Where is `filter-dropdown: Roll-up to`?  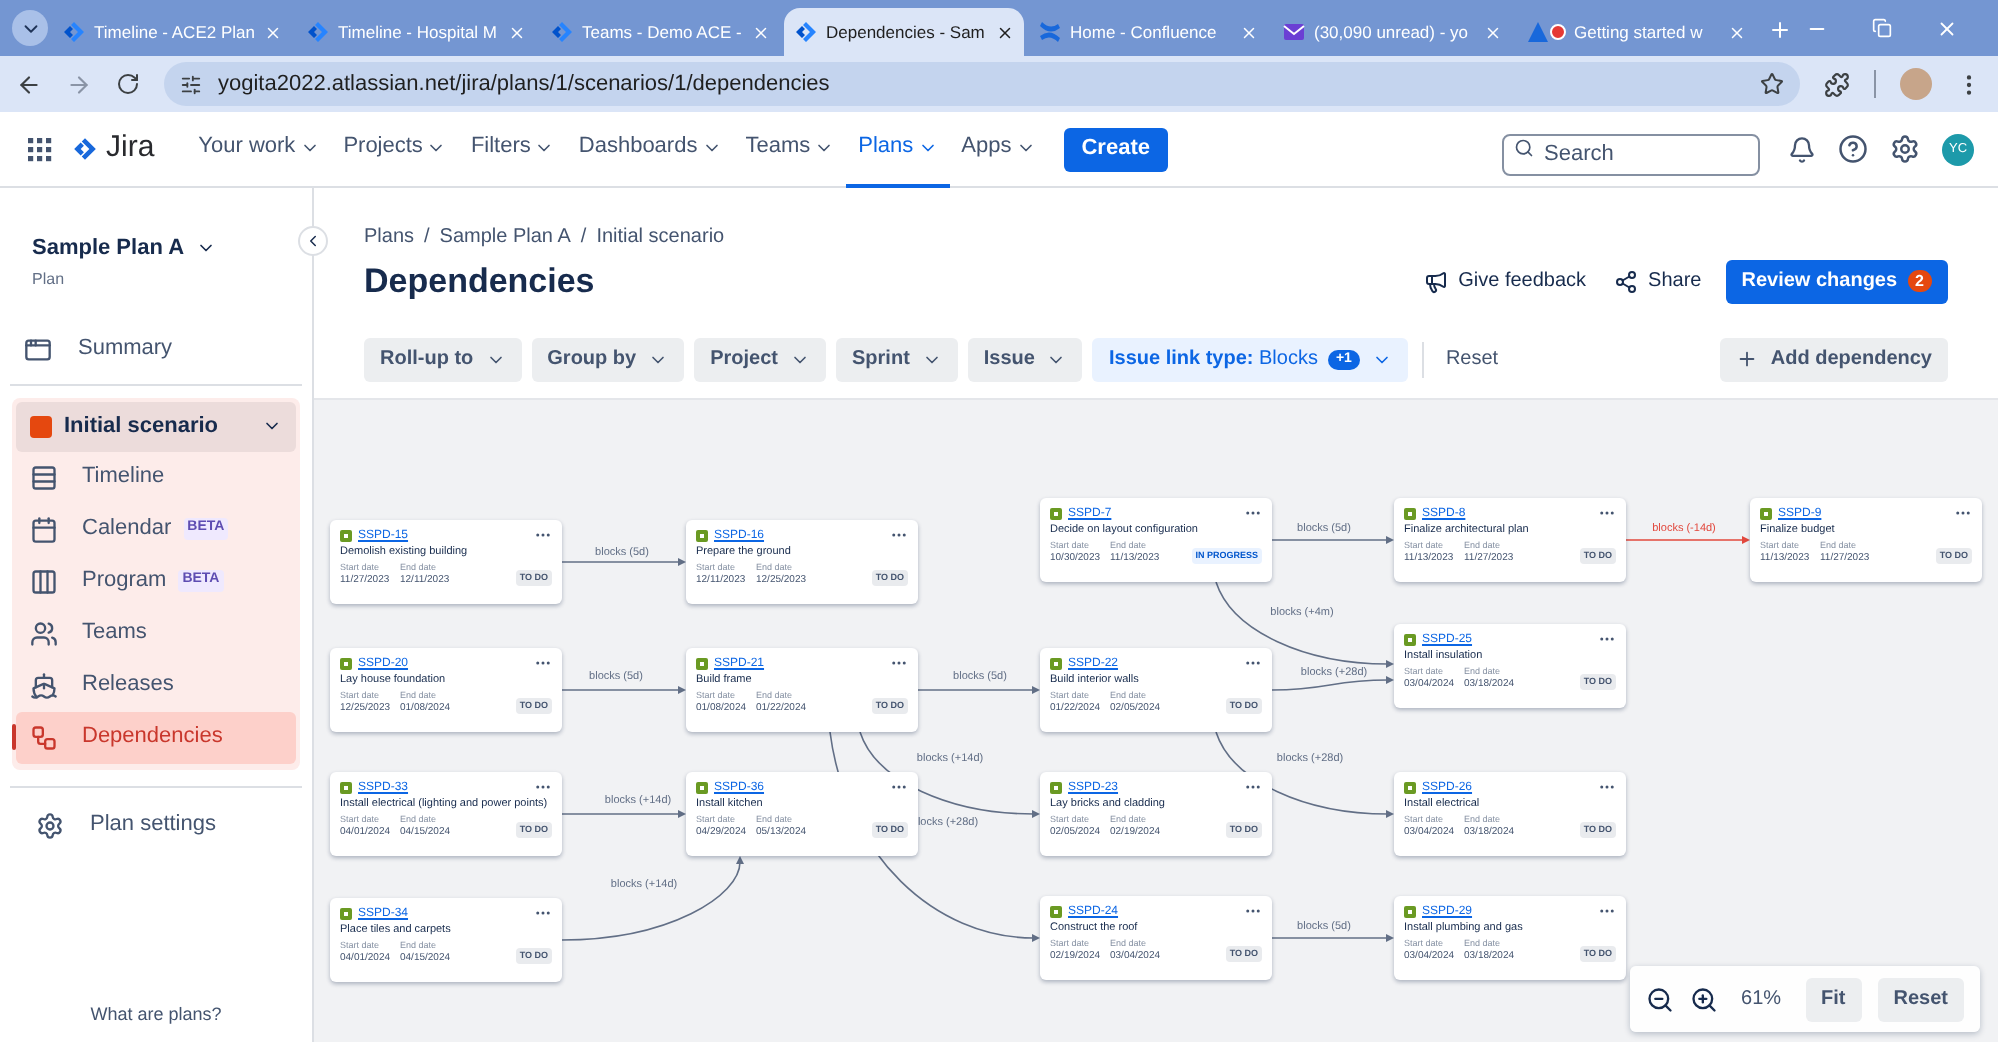
filter-dropdown: Roll-up to is located at coordinates (443, 359).